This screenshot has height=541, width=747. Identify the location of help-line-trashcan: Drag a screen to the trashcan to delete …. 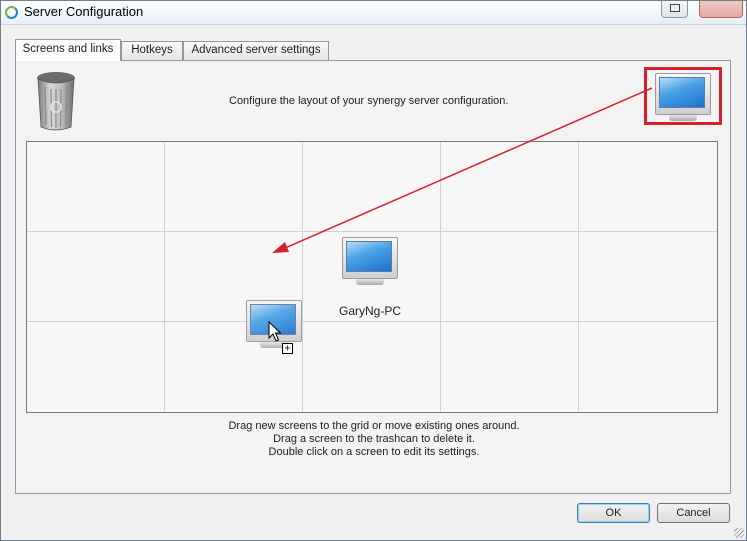
(374, 439).